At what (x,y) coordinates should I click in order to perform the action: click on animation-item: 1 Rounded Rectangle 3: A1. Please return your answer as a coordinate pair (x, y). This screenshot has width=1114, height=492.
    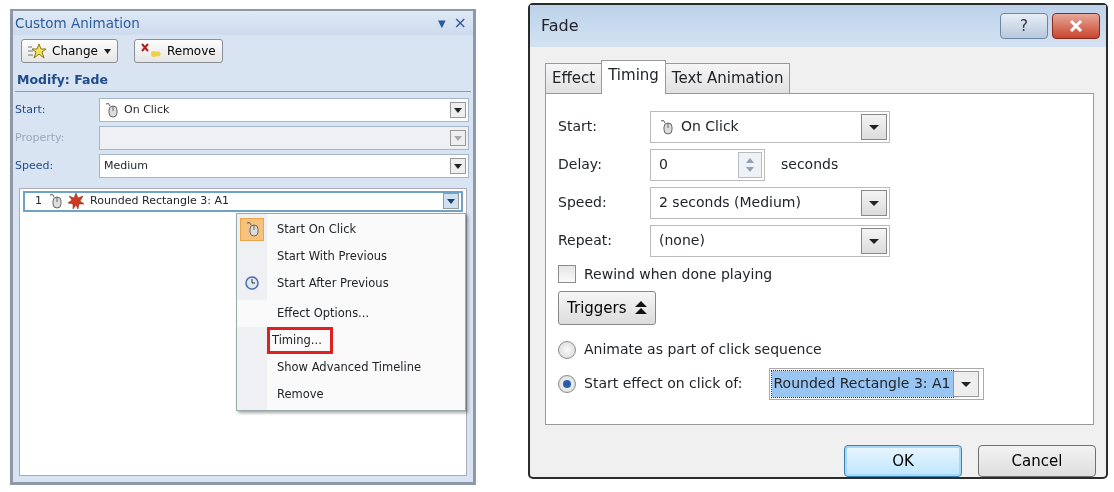
    Looking at the image, I should click on (243, 201).